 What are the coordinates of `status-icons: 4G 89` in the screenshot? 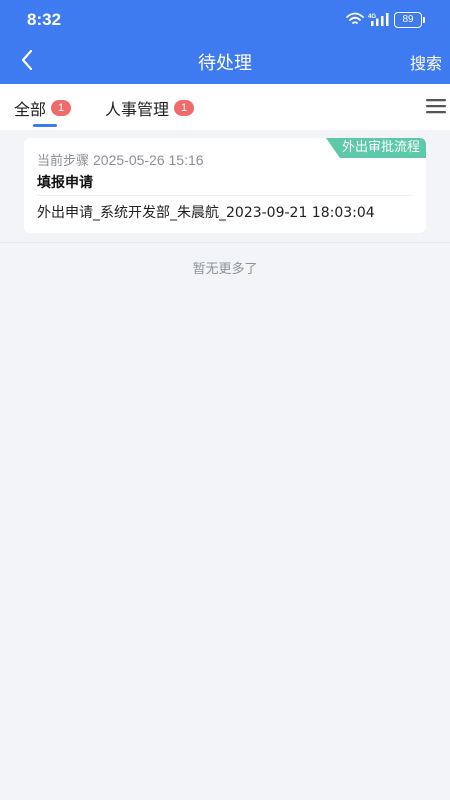 It's located at (385, 20).